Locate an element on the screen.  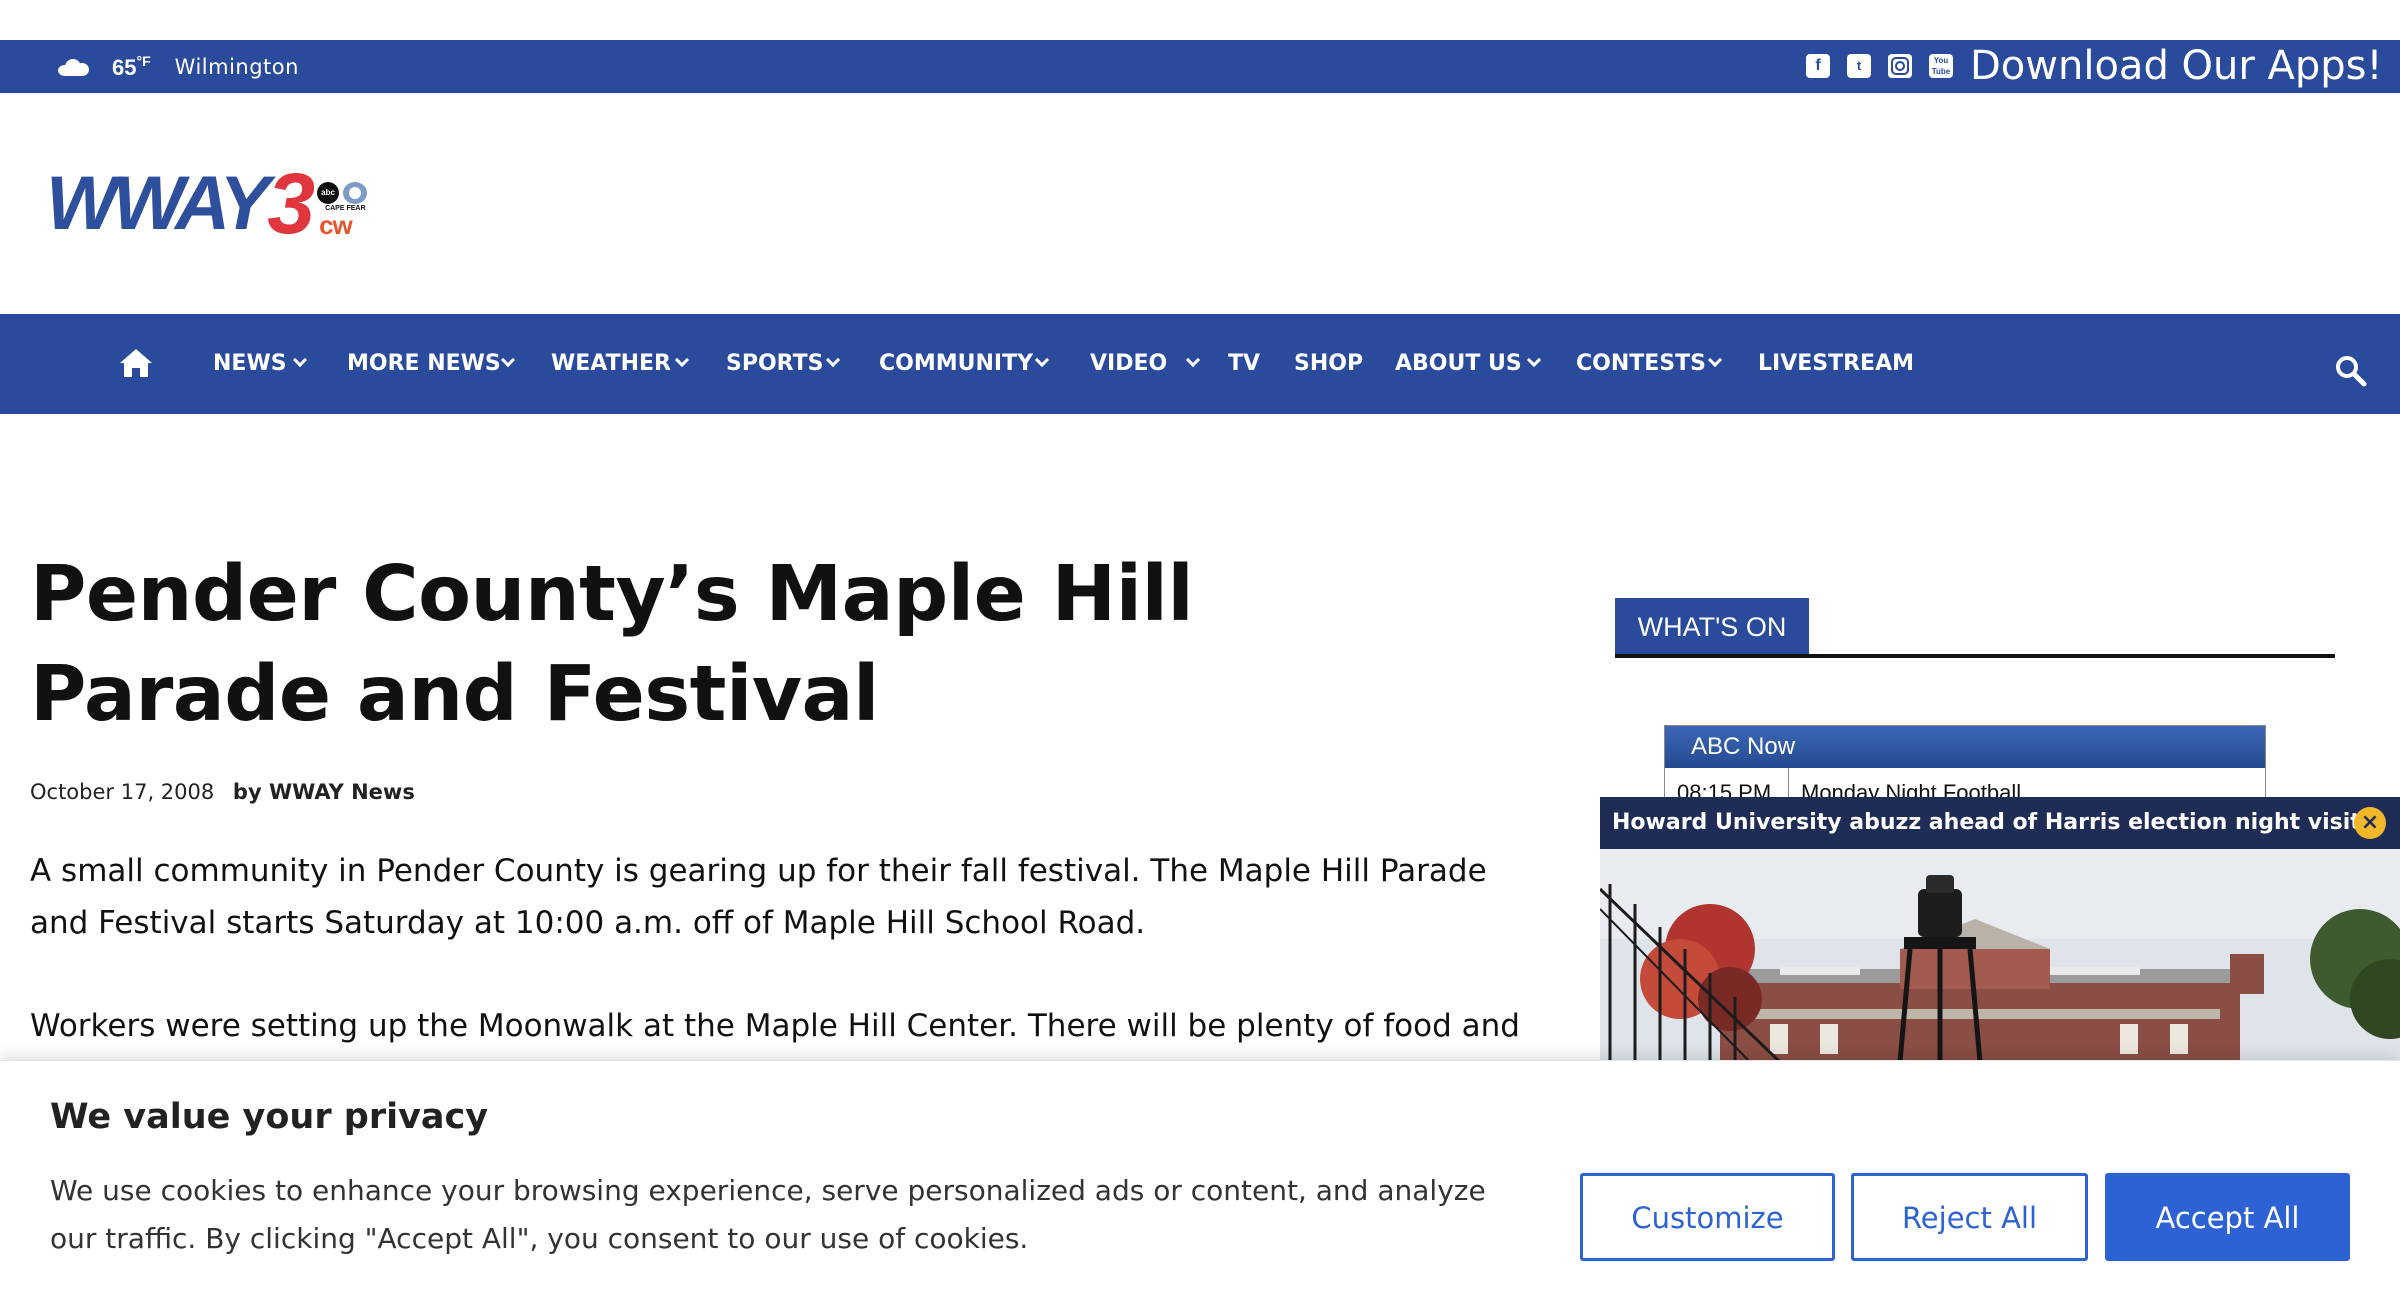
logo-channel-number: 3 is located at coordinates (291, 204).